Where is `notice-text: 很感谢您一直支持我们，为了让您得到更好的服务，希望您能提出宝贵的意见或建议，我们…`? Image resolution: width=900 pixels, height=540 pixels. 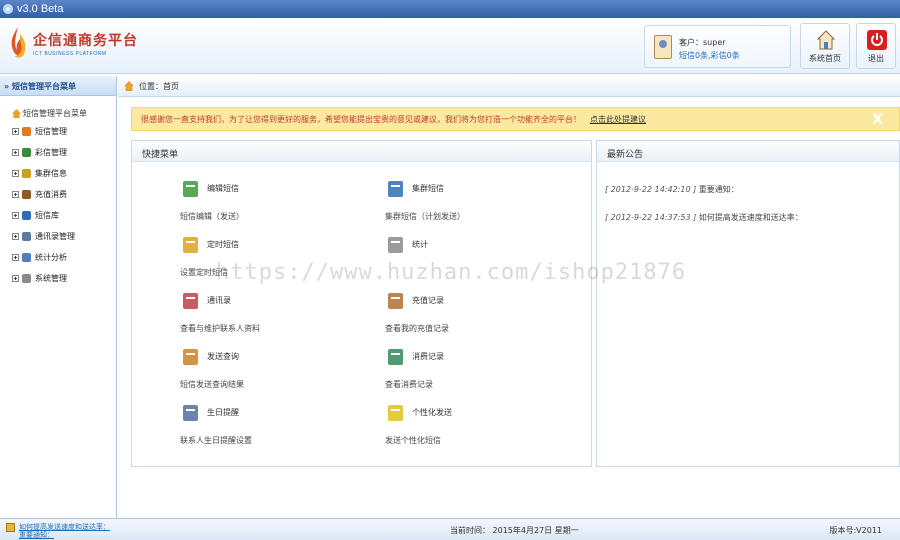
notice-text: 很感谢您一直支持我们，为了让您得到更好的服务，希望您能提出宝贵的意见或建议，我们… is located at coordinates (361, 119).